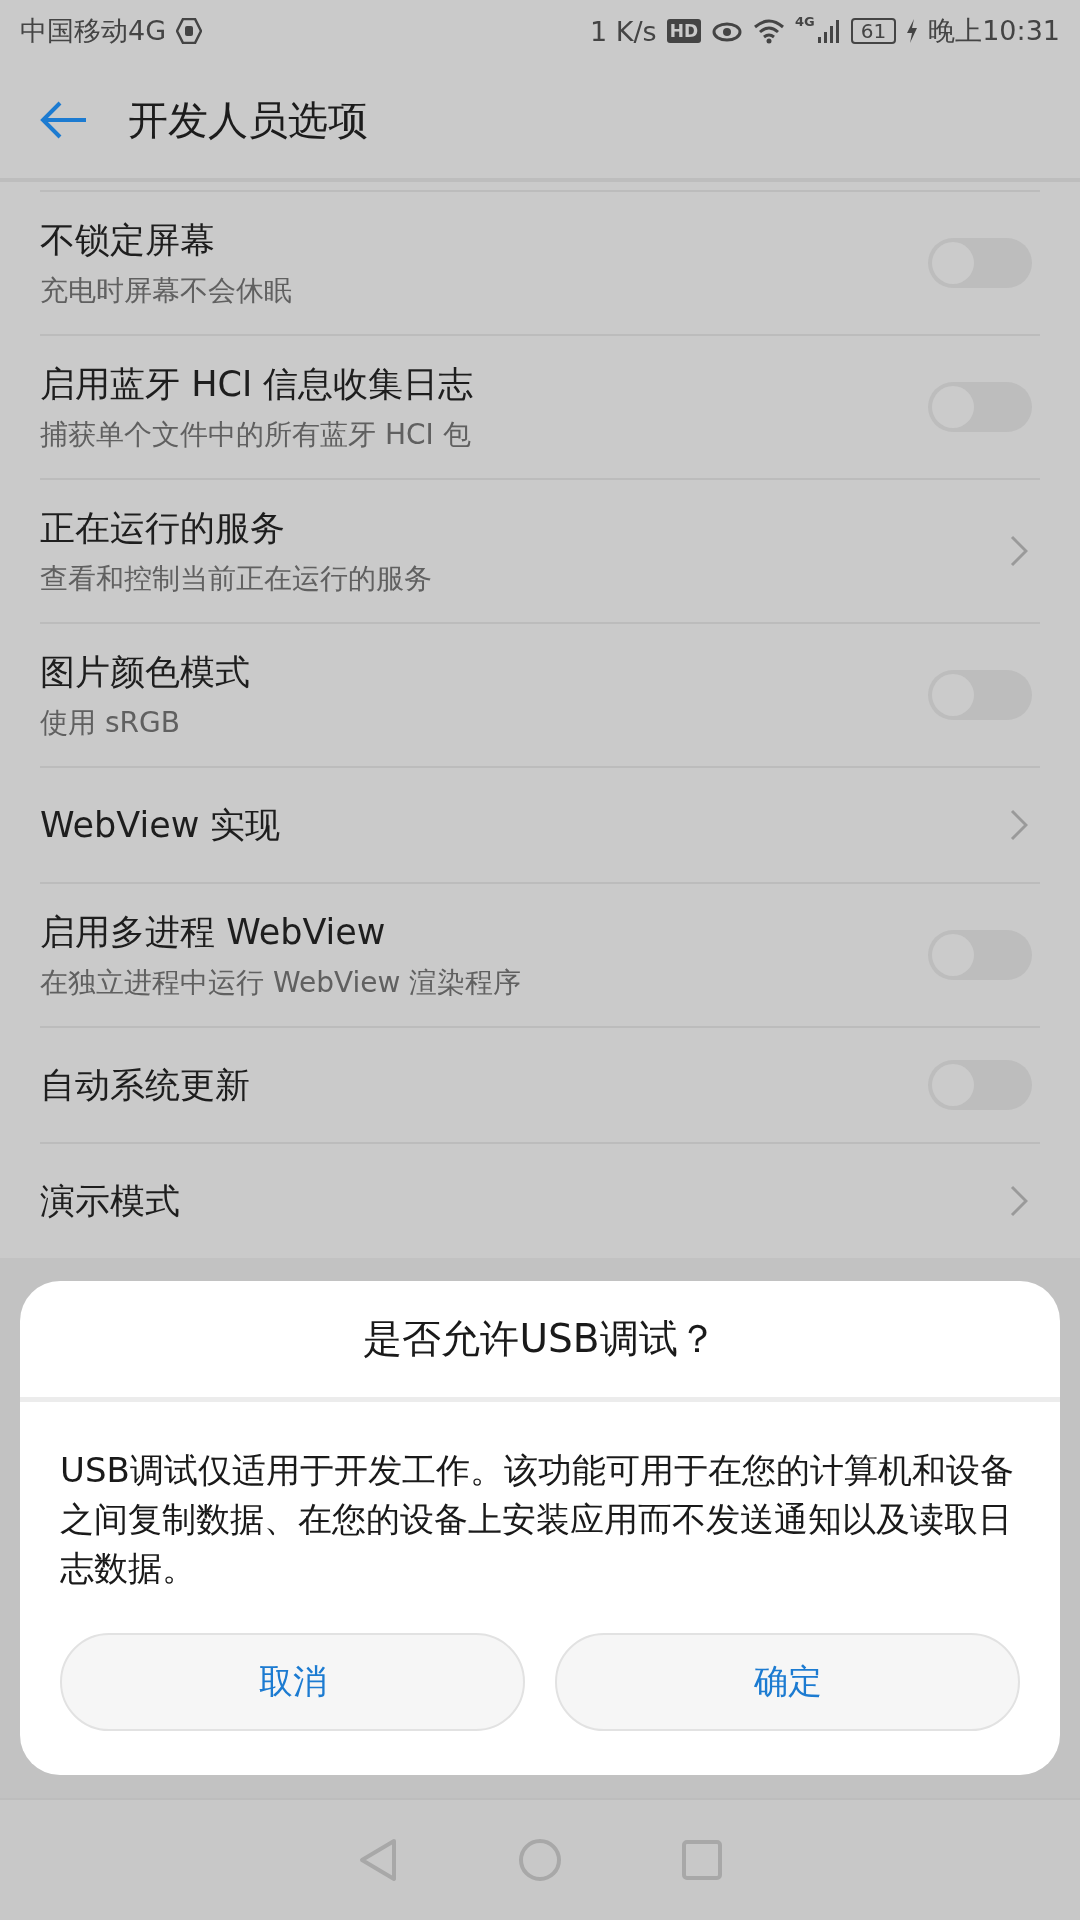 The image size is (1080, 1920). Describe the element at coordinates (256, 434) in the screenshot. I see `setting-description: 捕获单个文件中的所有蓝牙 HCI 包` at that location.